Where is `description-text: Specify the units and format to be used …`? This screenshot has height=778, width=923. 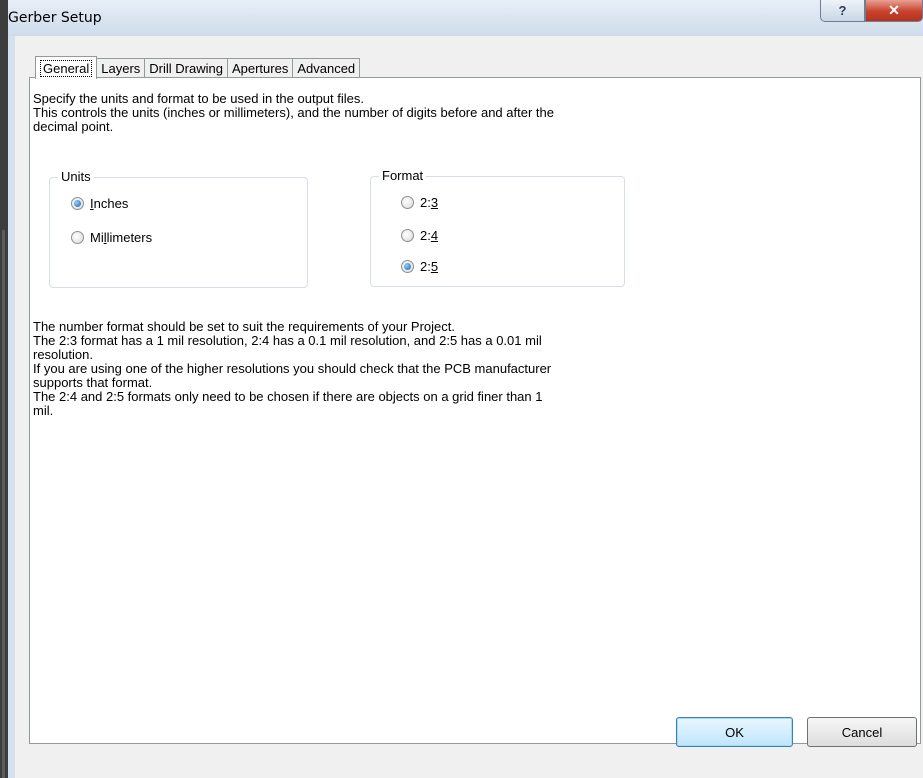
description-text: Specify the units and format to be used … is located at coordinates (383, 113).